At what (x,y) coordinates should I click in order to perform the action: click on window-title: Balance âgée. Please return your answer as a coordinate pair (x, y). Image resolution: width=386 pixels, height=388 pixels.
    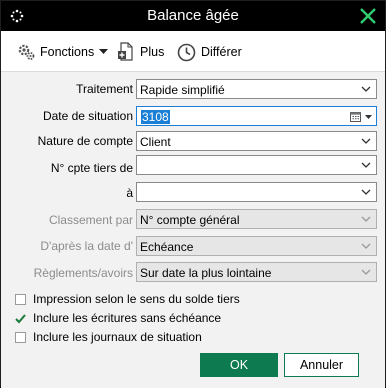
    Looking at the image, I should click on (193, 15).